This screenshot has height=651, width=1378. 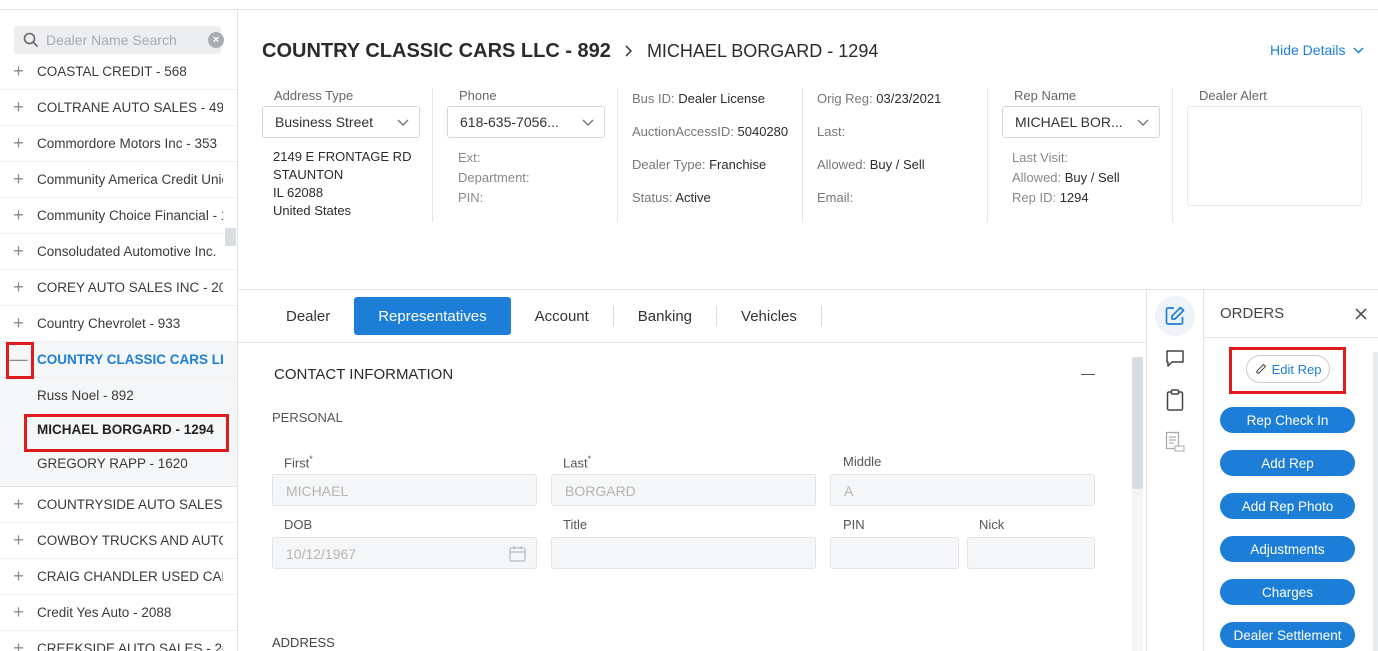 I want to click on dealer-item: + COREY AUTO SALES INC - 209, so click(x=118, y=288).